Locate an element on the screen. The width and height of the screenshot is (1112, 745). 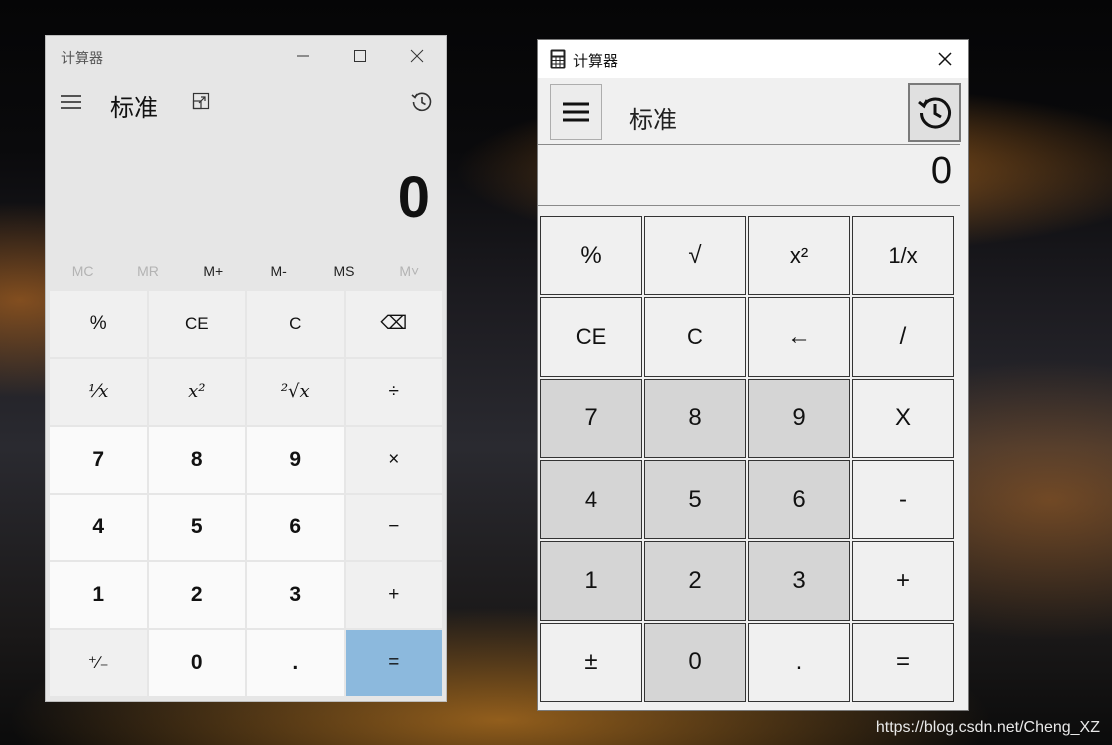
key-button: ²√x is located at coordinates (295, 391).